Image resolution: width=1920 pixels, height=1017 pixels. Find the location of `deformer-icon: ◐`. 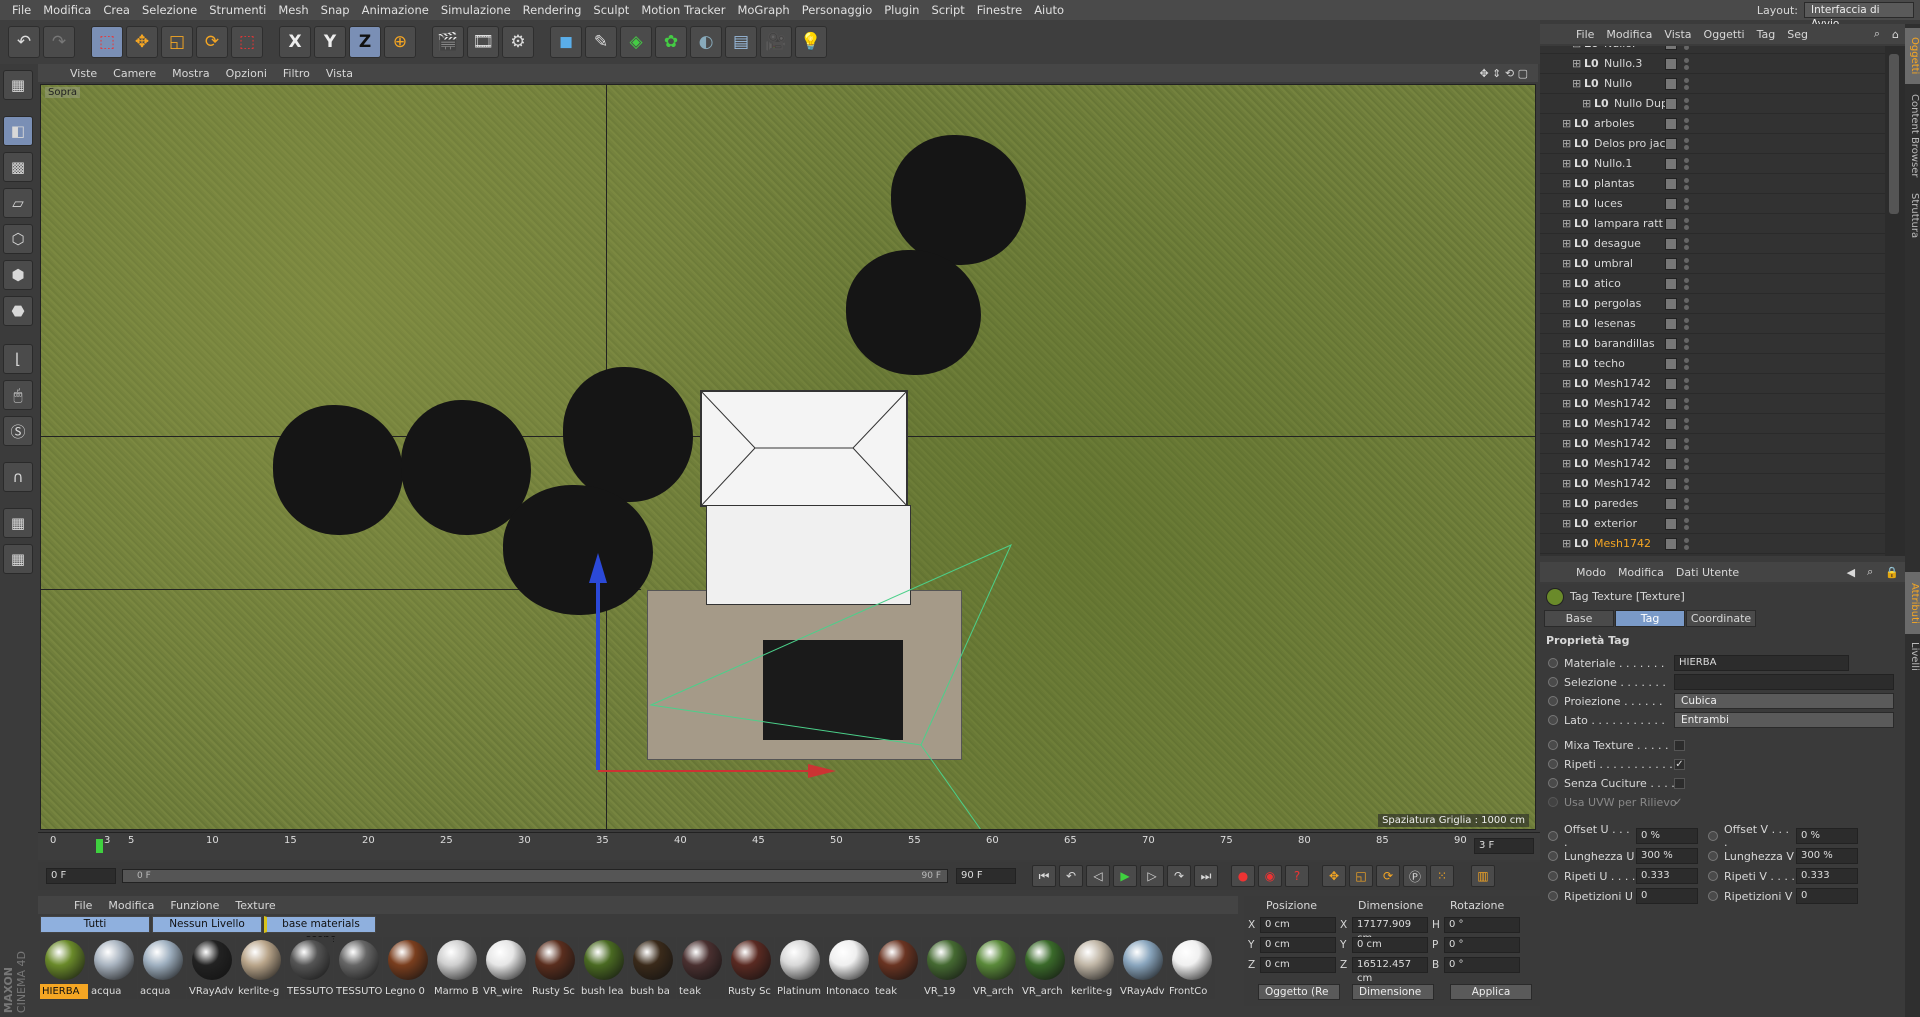

deformer-icon: ◐ is located at coordinates (706, 42).